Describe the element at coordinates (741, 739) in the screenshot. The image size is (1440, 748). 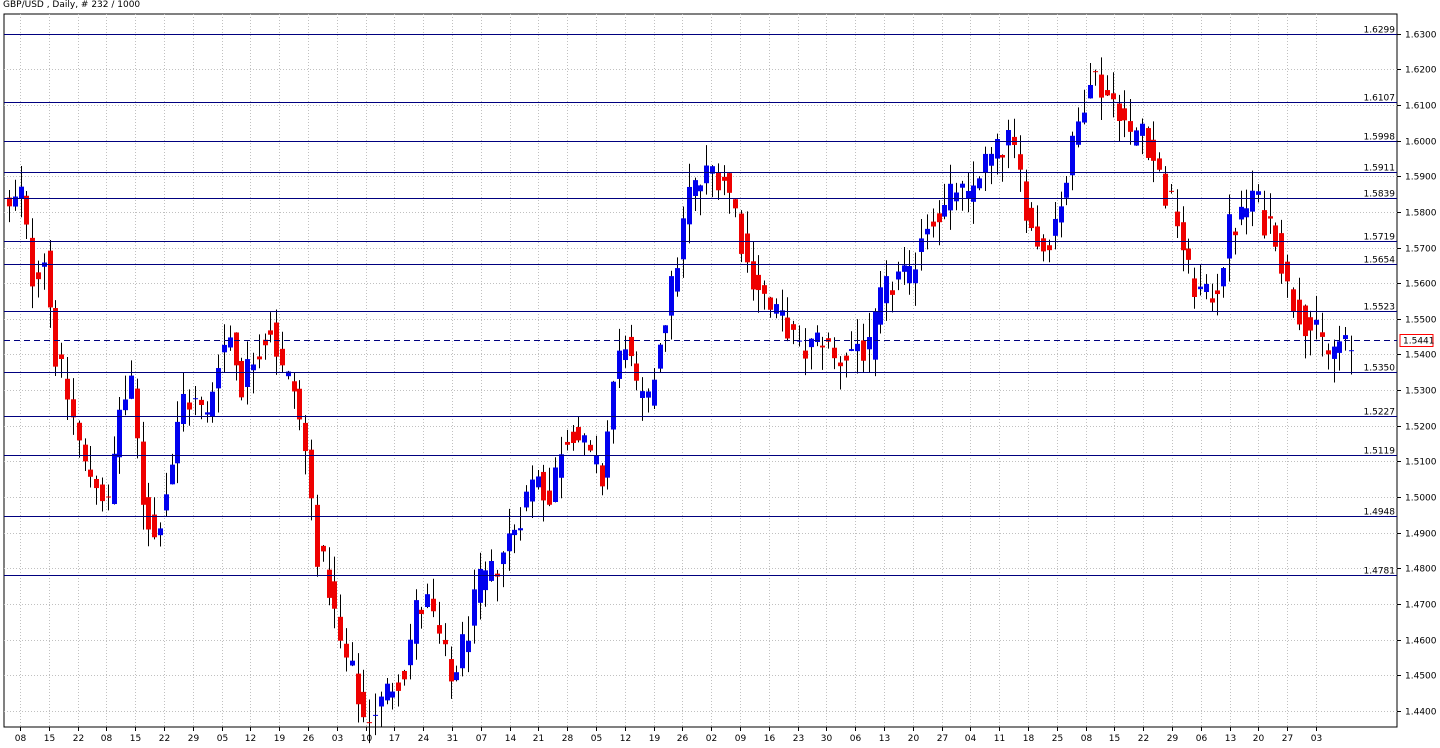
I see `x-tick-label: 09` at that location.